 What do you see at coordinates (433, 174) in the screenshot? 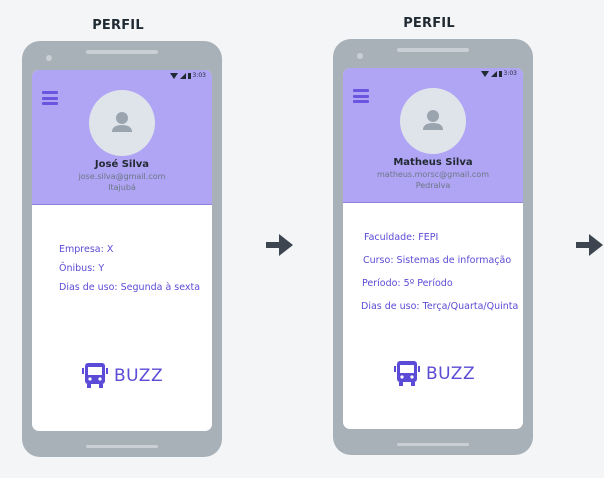
I see `profile-email: matheus.morsc@gmail.com` at bounding box center [433, 174].